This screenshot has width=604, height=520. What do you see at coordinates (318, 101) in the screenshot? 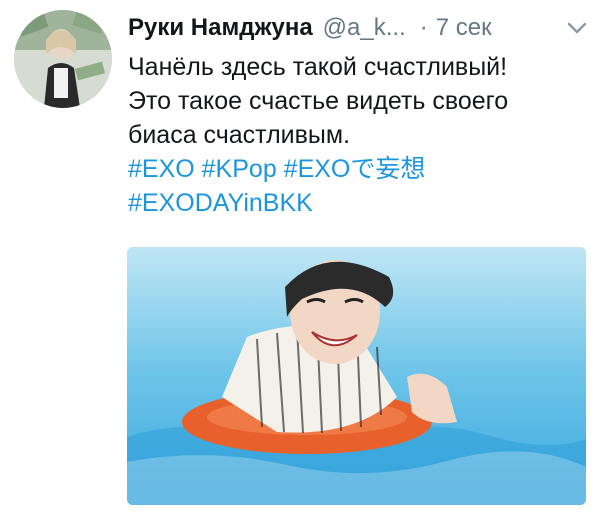
I see `tweet-text-line: Это такое счастье видеть своего` at bounding box center [318, 101].